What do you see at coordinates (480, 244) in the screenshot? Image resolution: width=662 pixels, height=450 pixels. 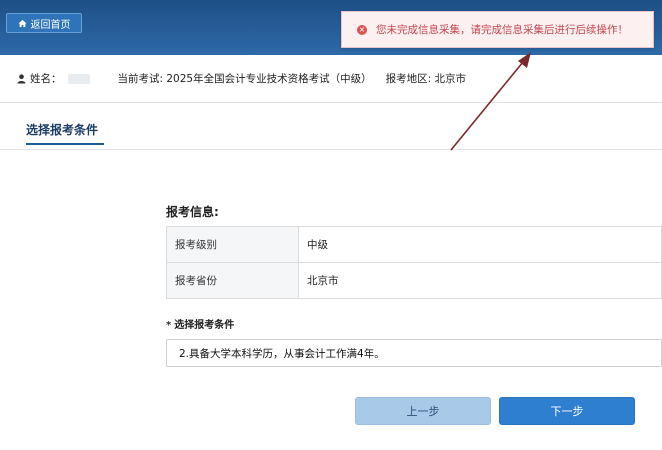 I see `level-value: 中级` at bounding box center [480, 244].